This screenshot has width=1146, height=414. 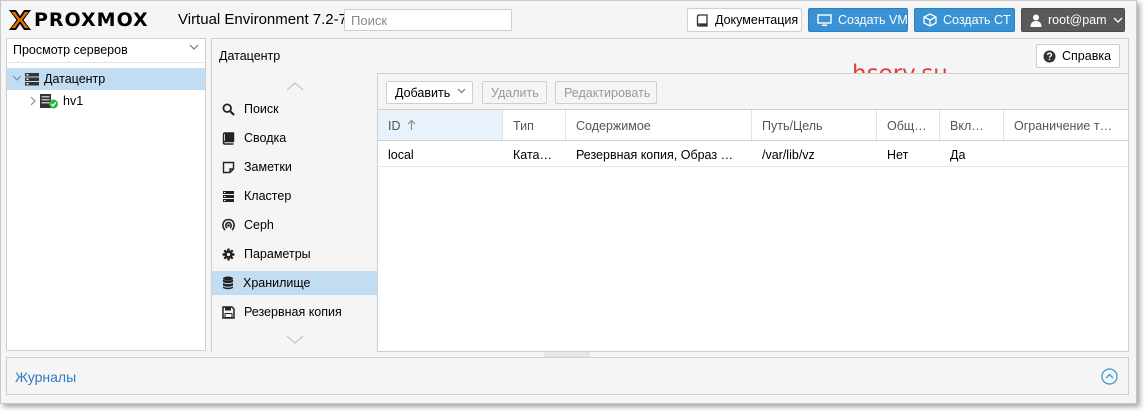 I want to click on add-button-label: Добавить, so click(x=423, y=92).